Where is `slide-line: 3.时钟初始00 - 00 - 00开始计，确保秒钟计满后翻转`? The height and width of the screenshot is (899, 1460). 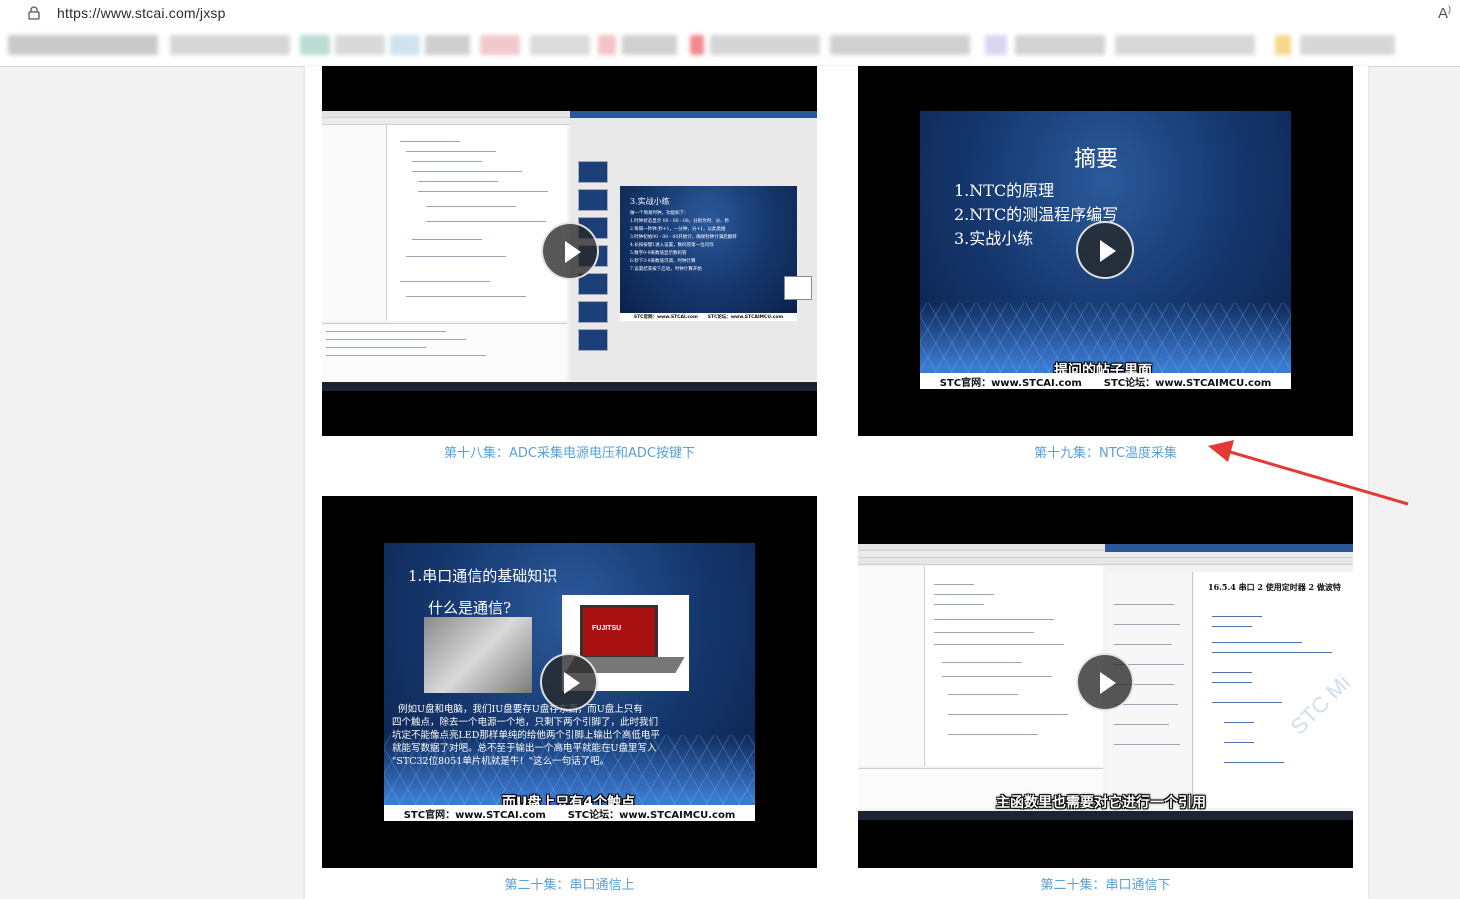
slide-line: 3.时钟初始00 - 00 - 00开始计，确保秒钟计满后翻转 is located at coordinates (683, 237).